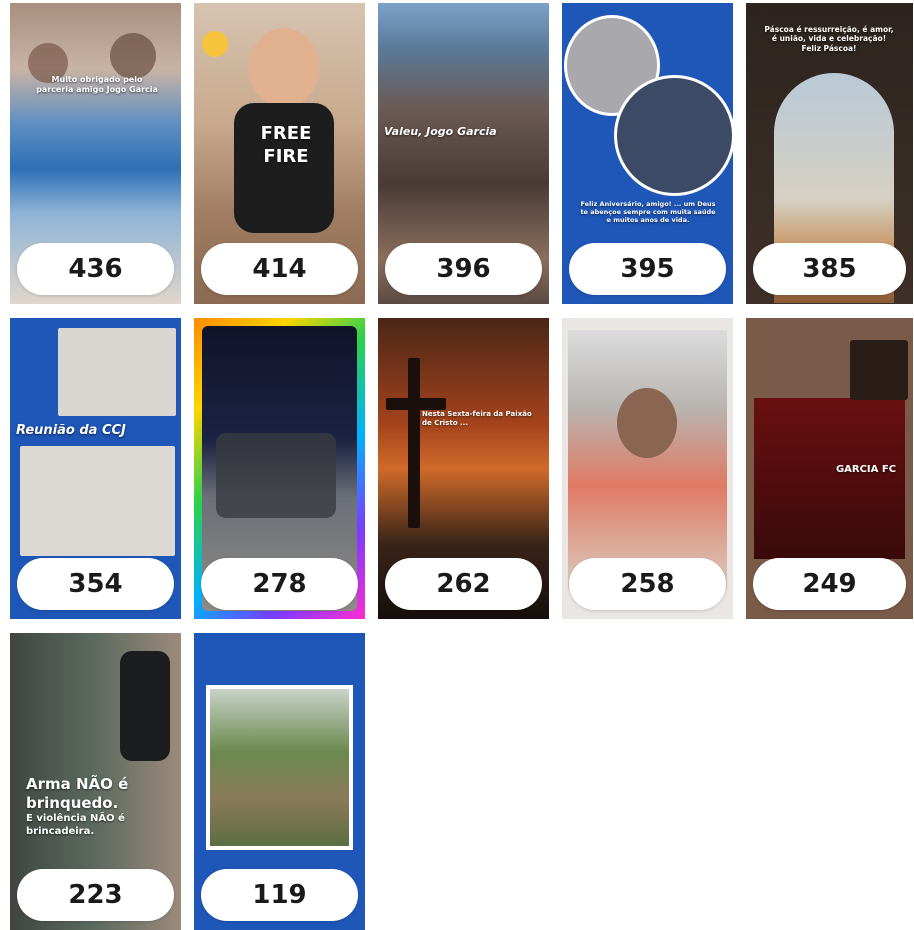 The width and height of the screenshot is (914, 930). I want to click on view-count: 262, so click(463, 584).